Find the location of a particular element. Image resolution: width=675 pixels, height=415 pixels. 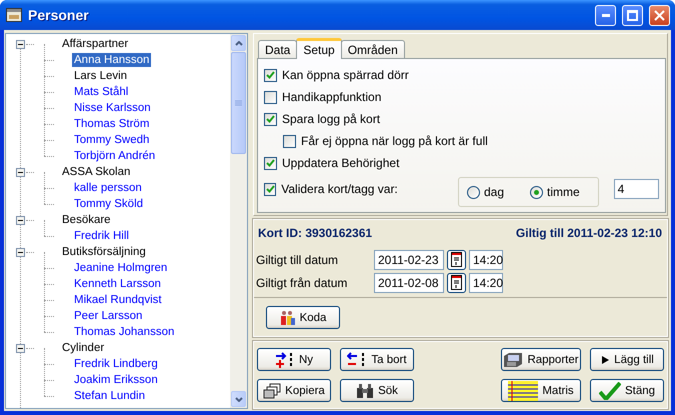

add-button: Lägg till is located at coordinates (627, 359).